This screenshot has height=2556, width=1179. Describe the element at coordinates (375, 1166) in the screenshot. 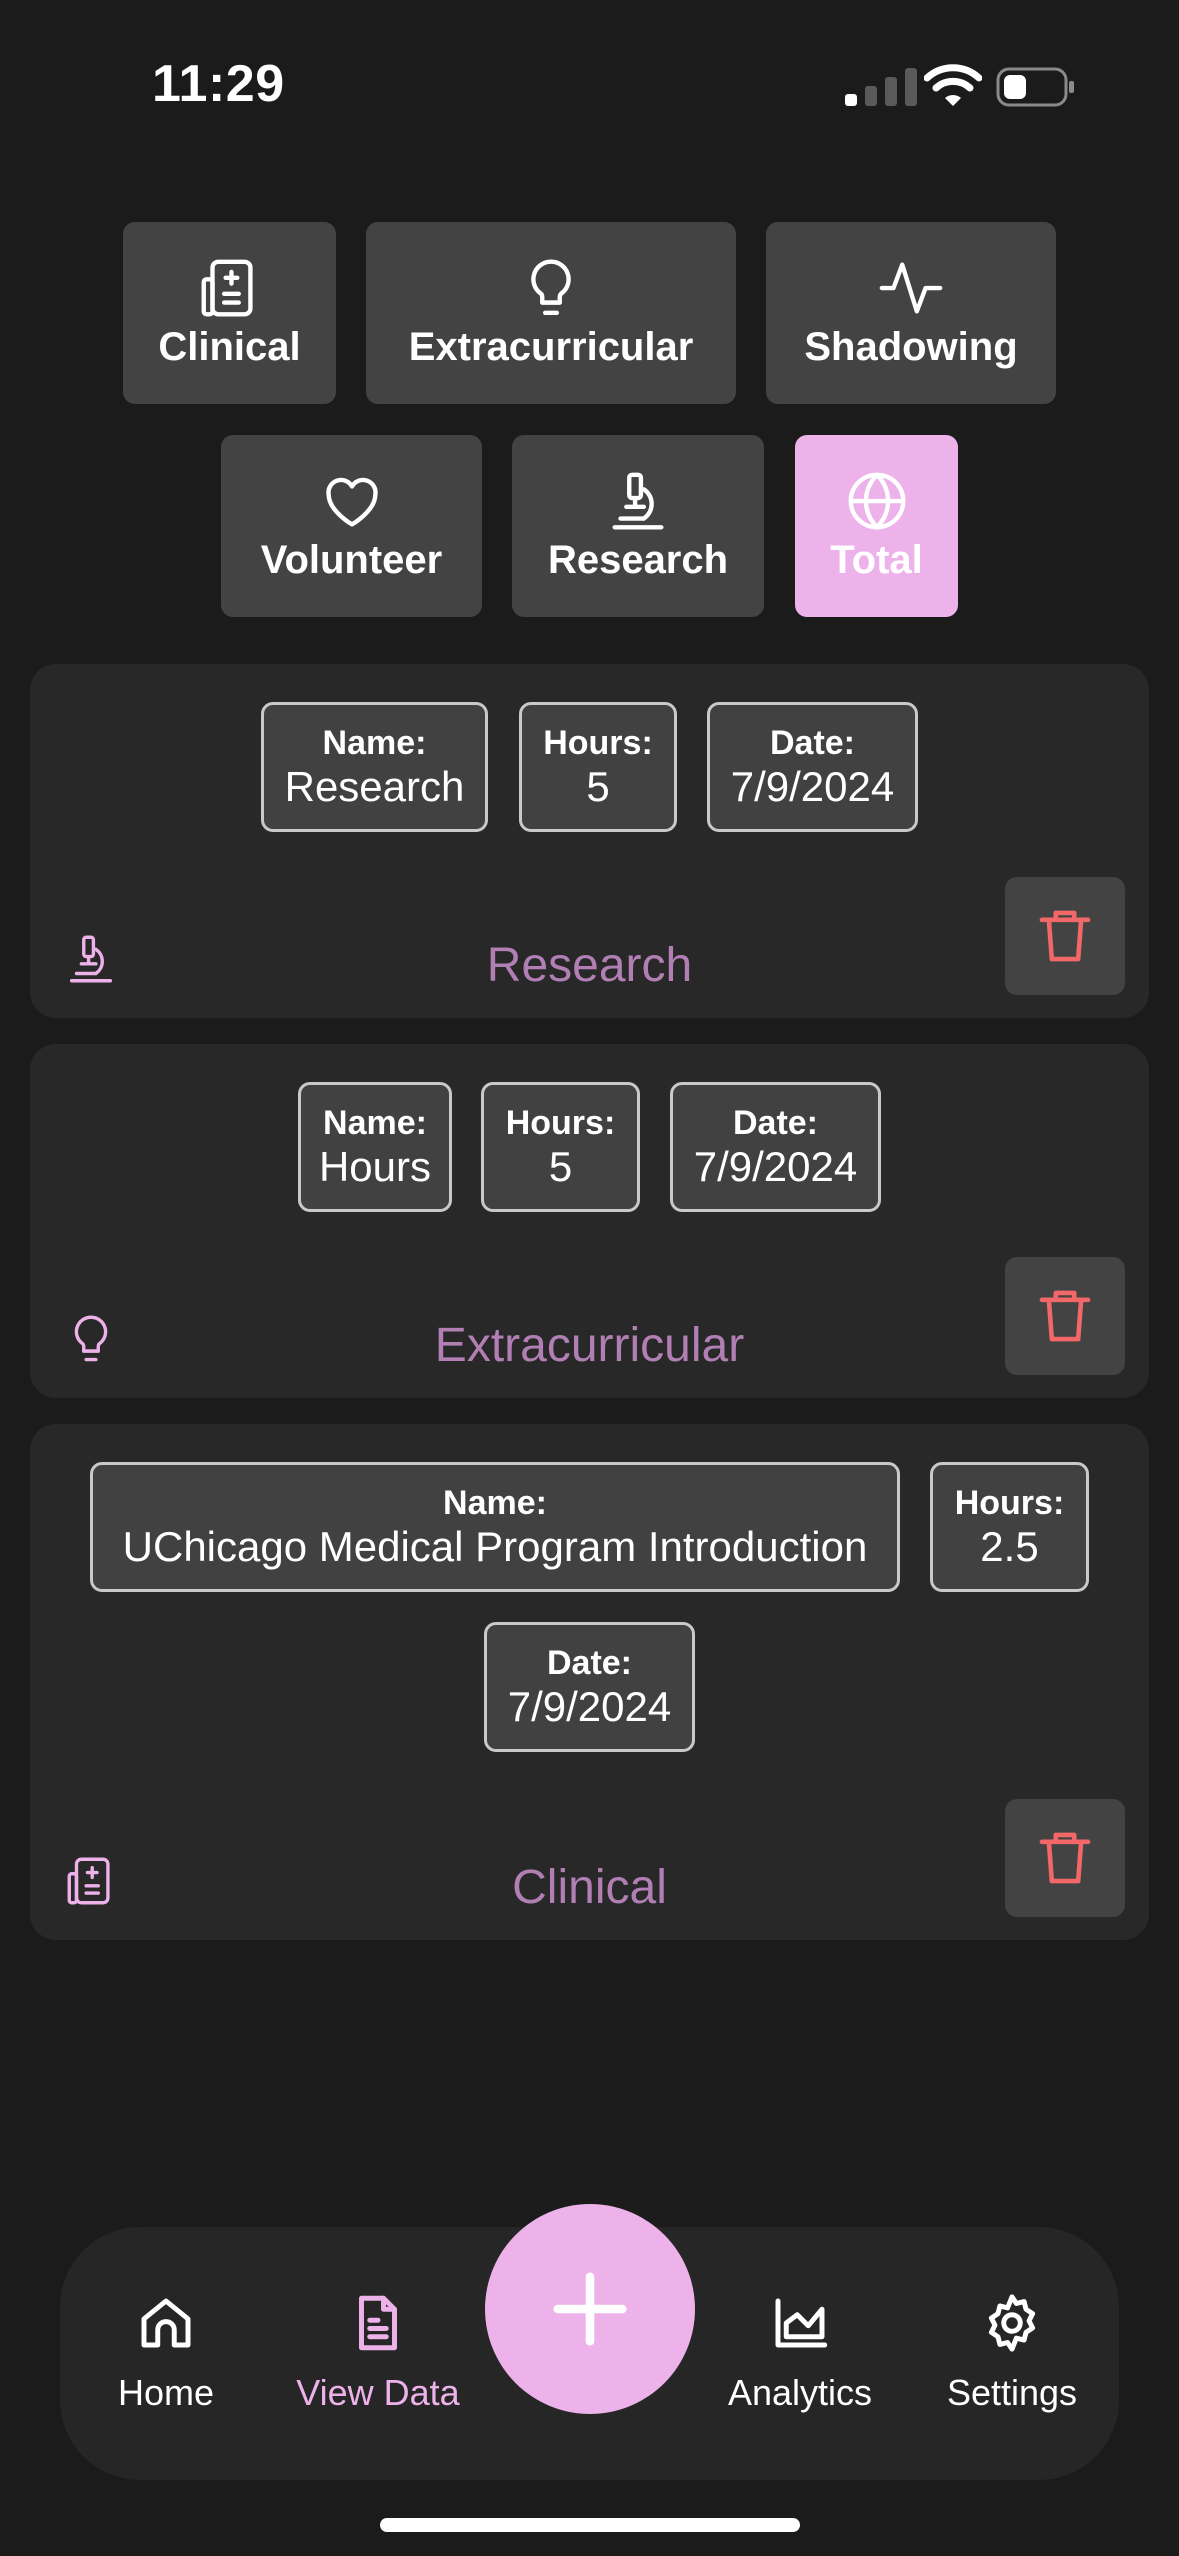

I see `entry-name-value: Hours` at that location.